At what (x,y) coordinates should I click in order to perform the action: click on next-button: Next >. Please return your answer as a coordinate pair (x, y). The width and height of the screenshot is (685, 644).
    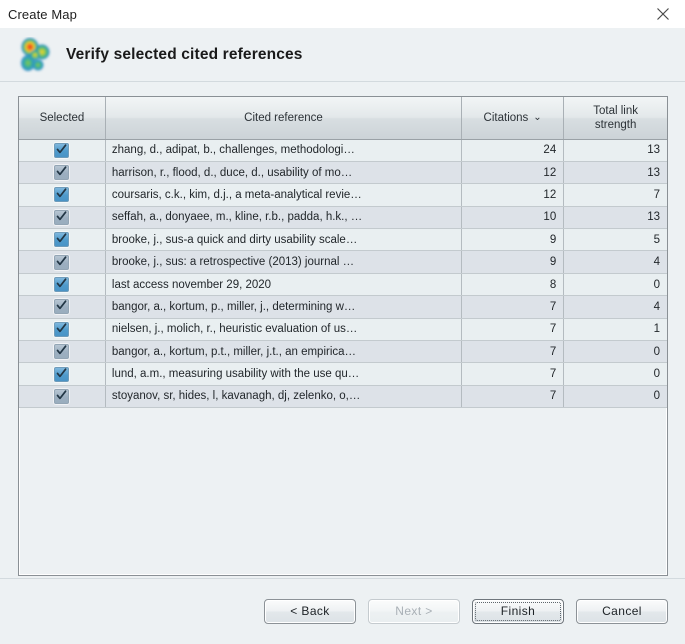
    Looking at the image, I should click on (414, 611).